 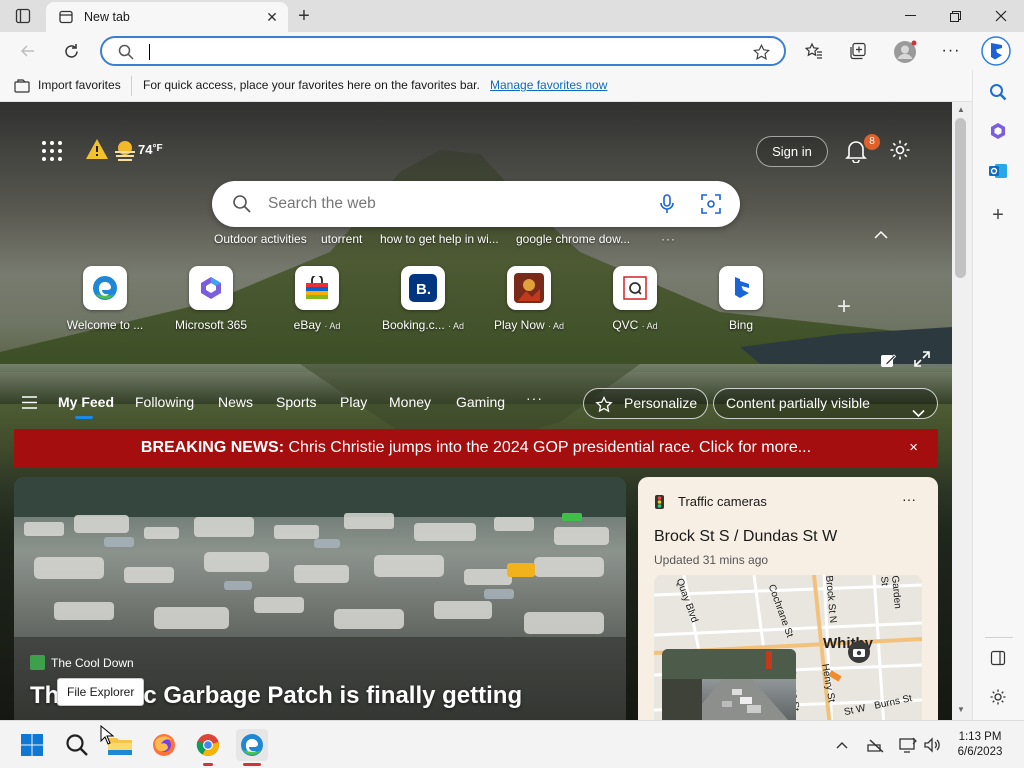 I want to click on back-icon, so click(x=28, y=51).